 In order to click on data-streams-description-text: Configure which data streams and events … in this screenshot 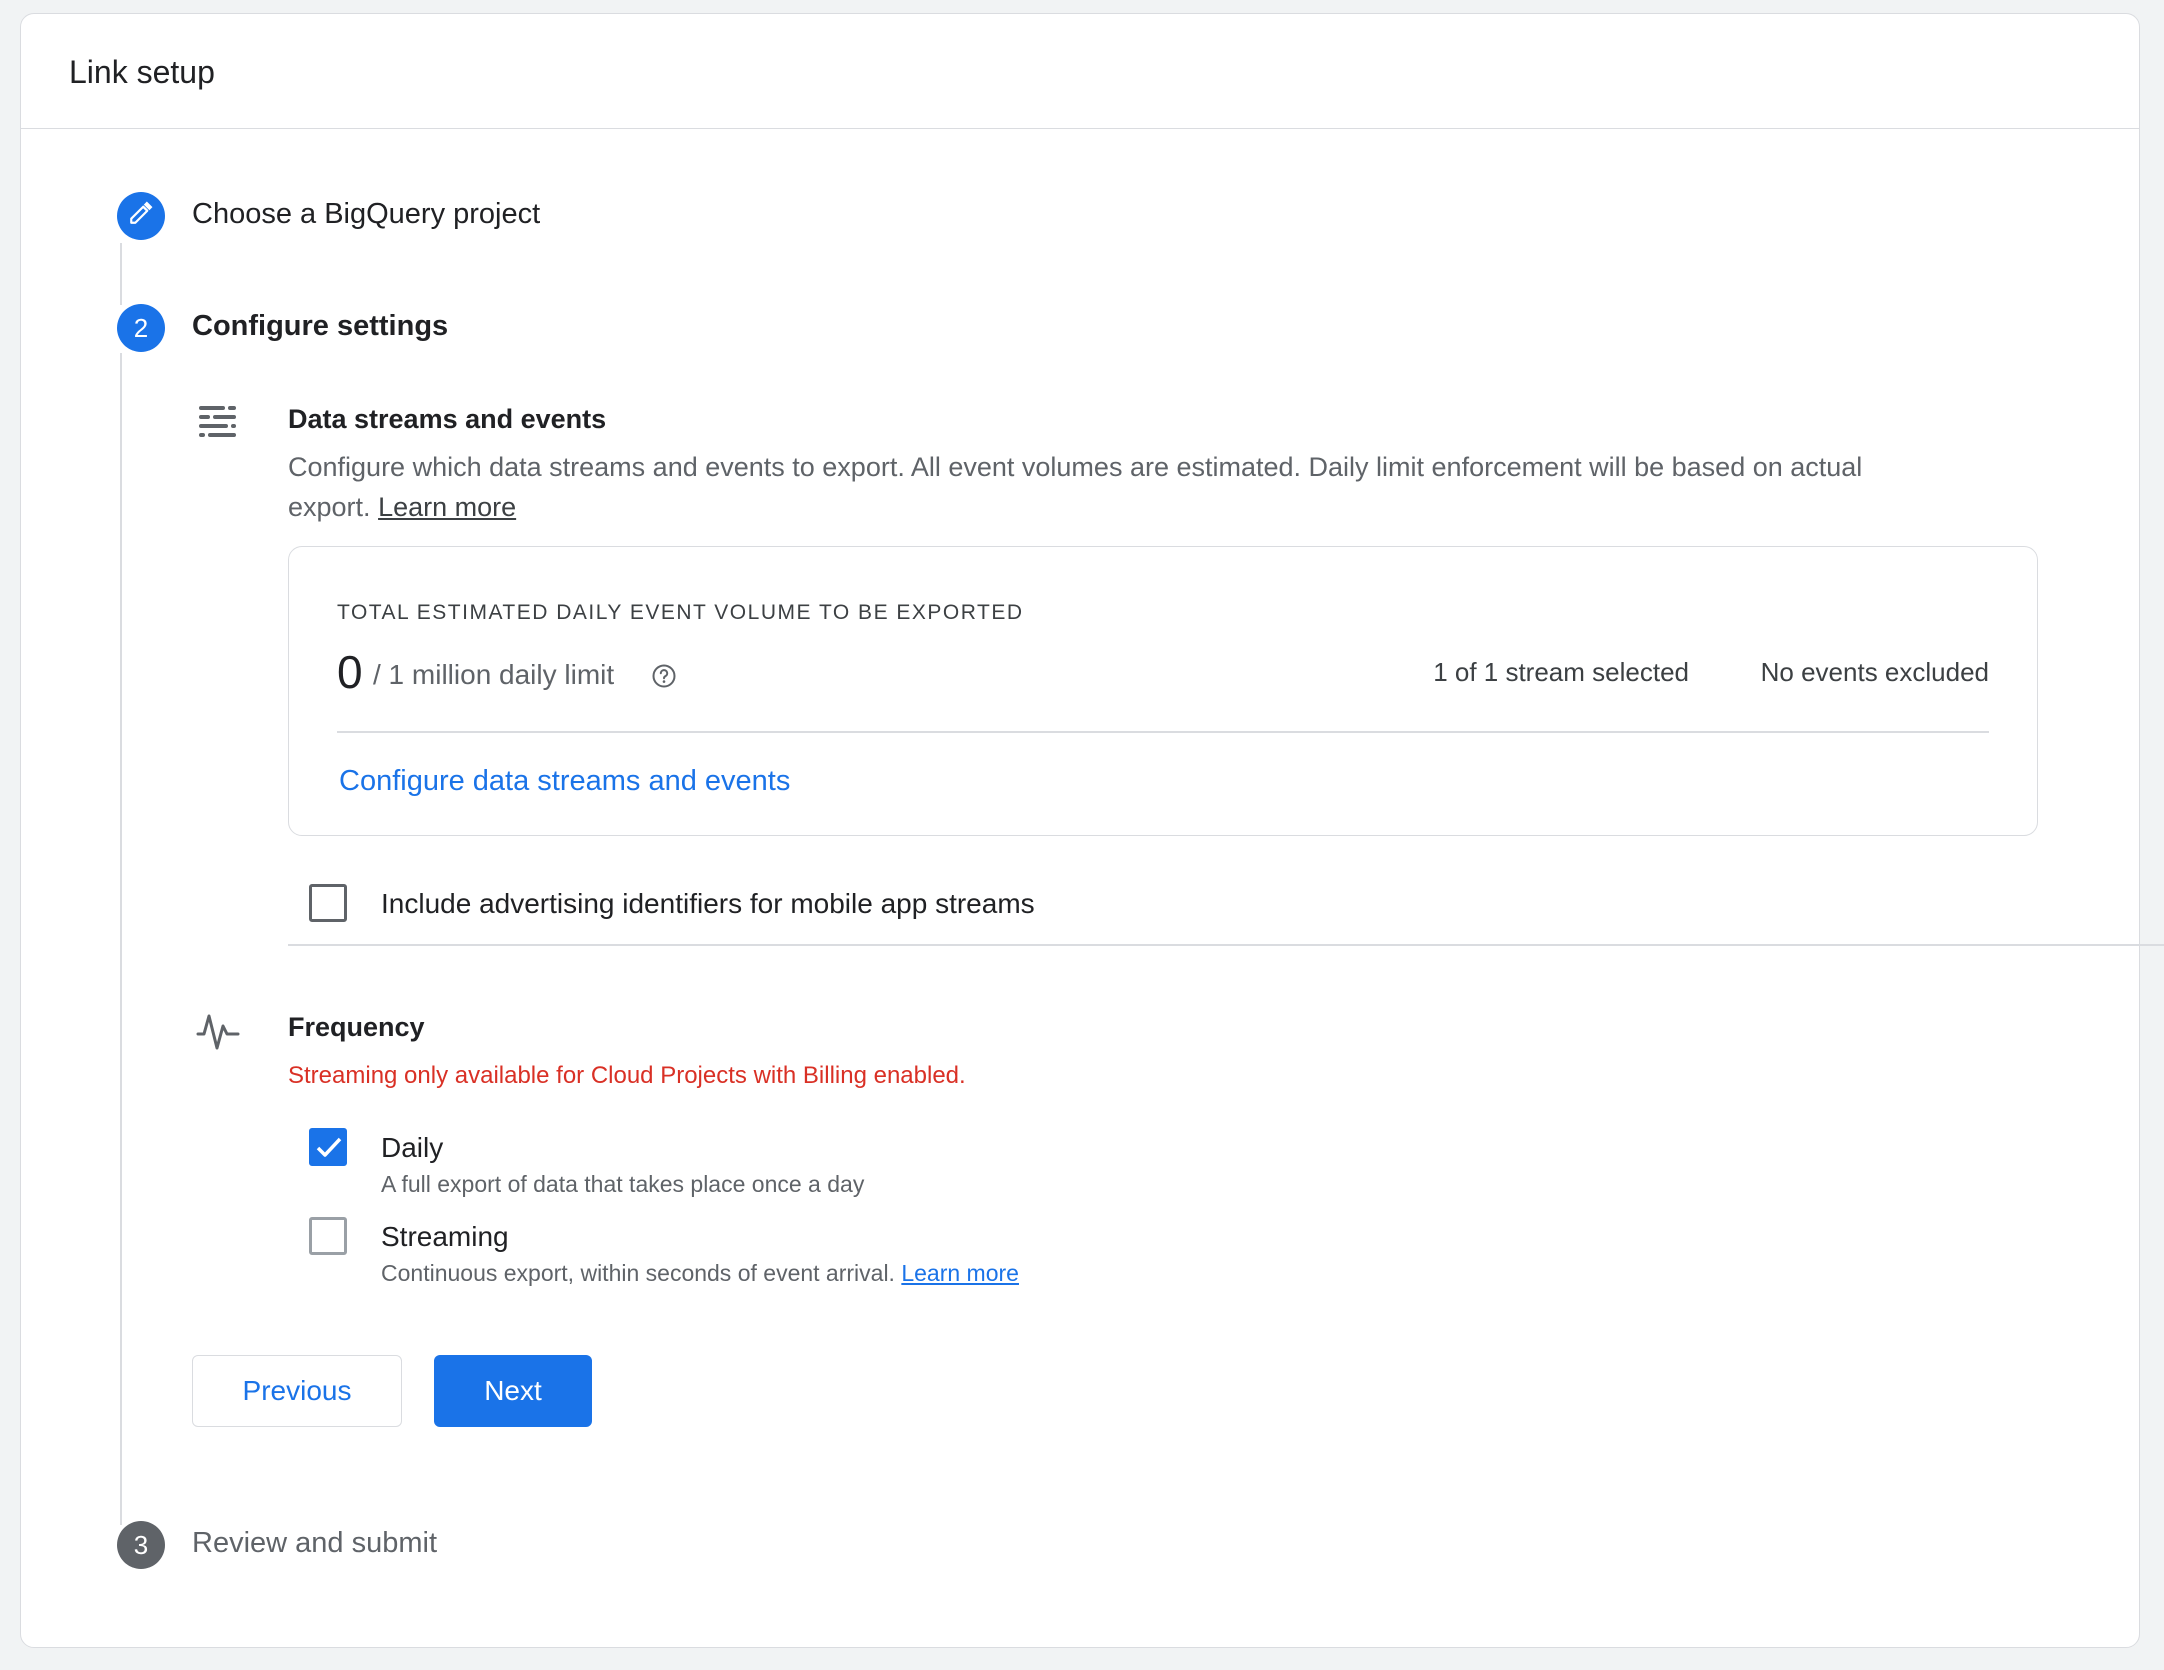, I will do `click(1075, 487)`.